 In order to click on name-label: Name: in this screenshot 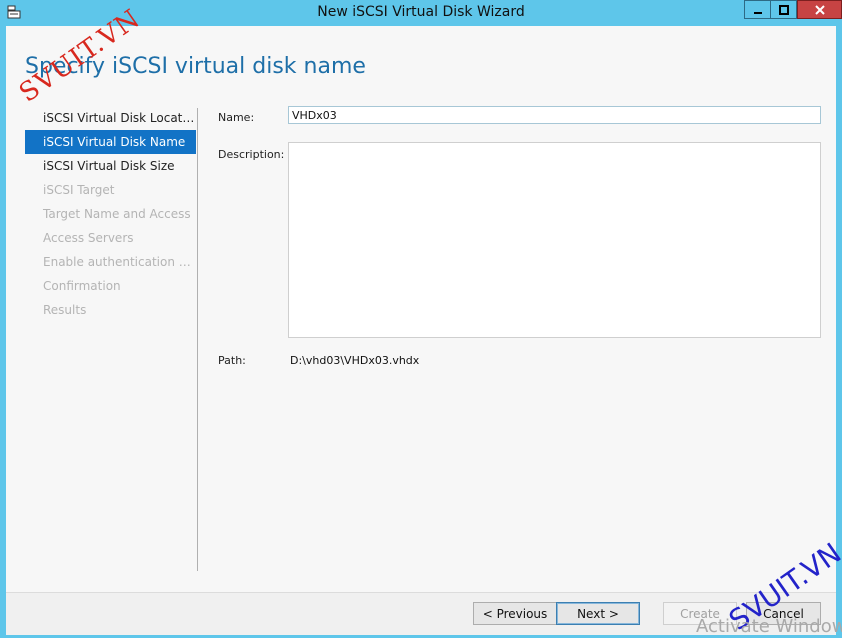, I will do `click(236, 117)`.